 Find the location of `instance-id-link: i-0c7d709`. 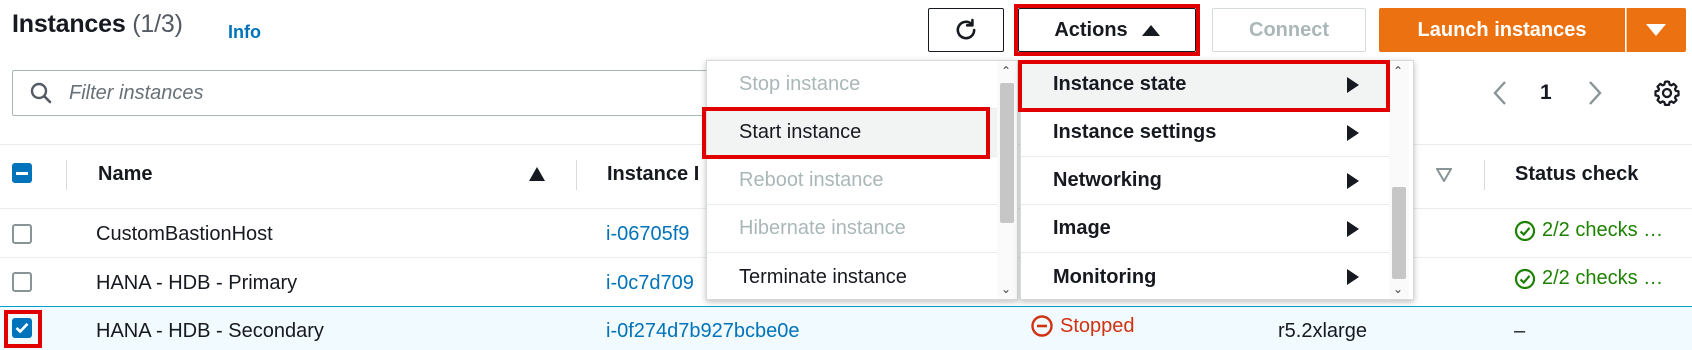

instance-id-link: i-0c7d709 is located at coordinates (650, 283).